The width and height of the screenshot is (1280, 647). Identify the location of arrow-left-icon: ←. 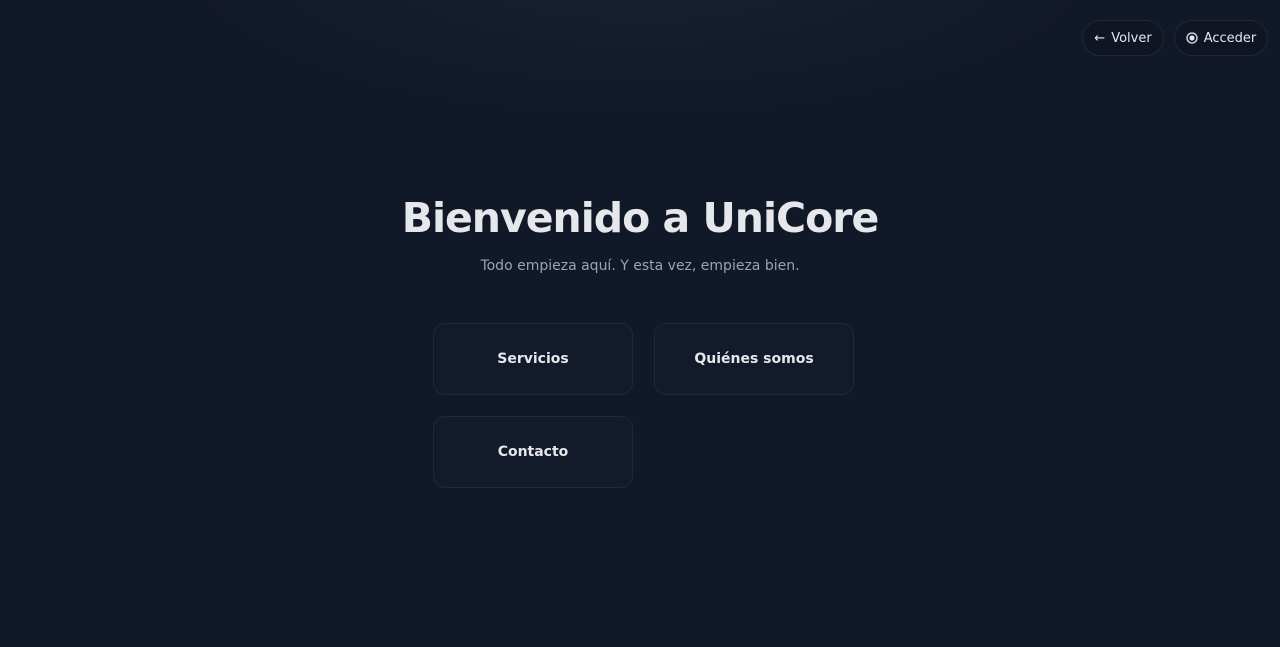
(1100, 38).